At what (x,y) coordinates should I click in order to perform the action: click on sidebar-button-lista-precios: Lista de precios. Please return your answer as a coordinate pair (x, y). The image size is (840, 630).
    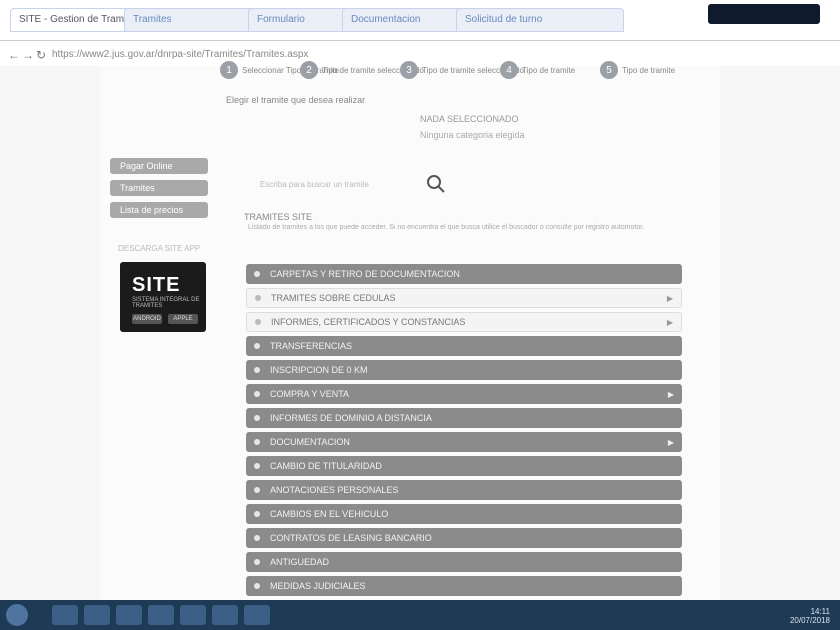
    Looking at the image, I should click on (159, 210).